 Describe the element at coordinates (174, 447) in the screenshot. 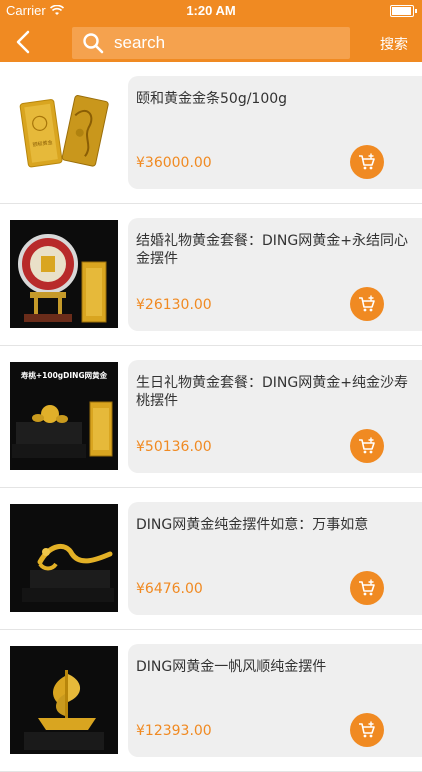

I see `product-price: ¥50136.00` at that location.